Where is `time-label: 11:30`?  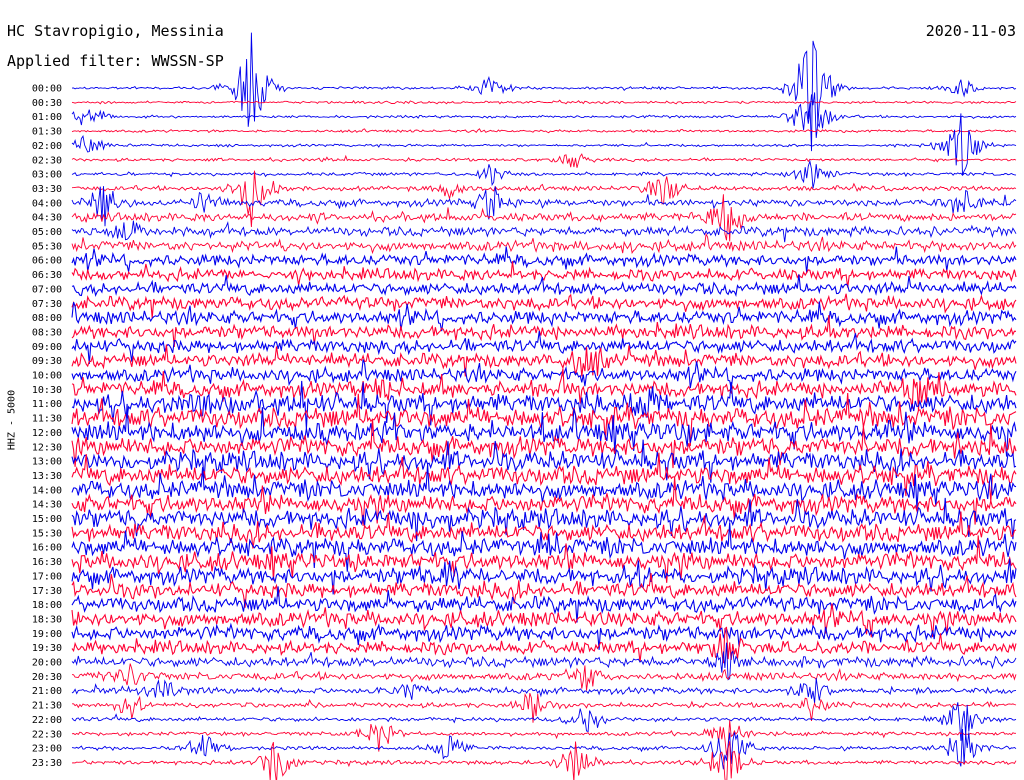
time-label: 11:30 is located at coordinates (47, 419).